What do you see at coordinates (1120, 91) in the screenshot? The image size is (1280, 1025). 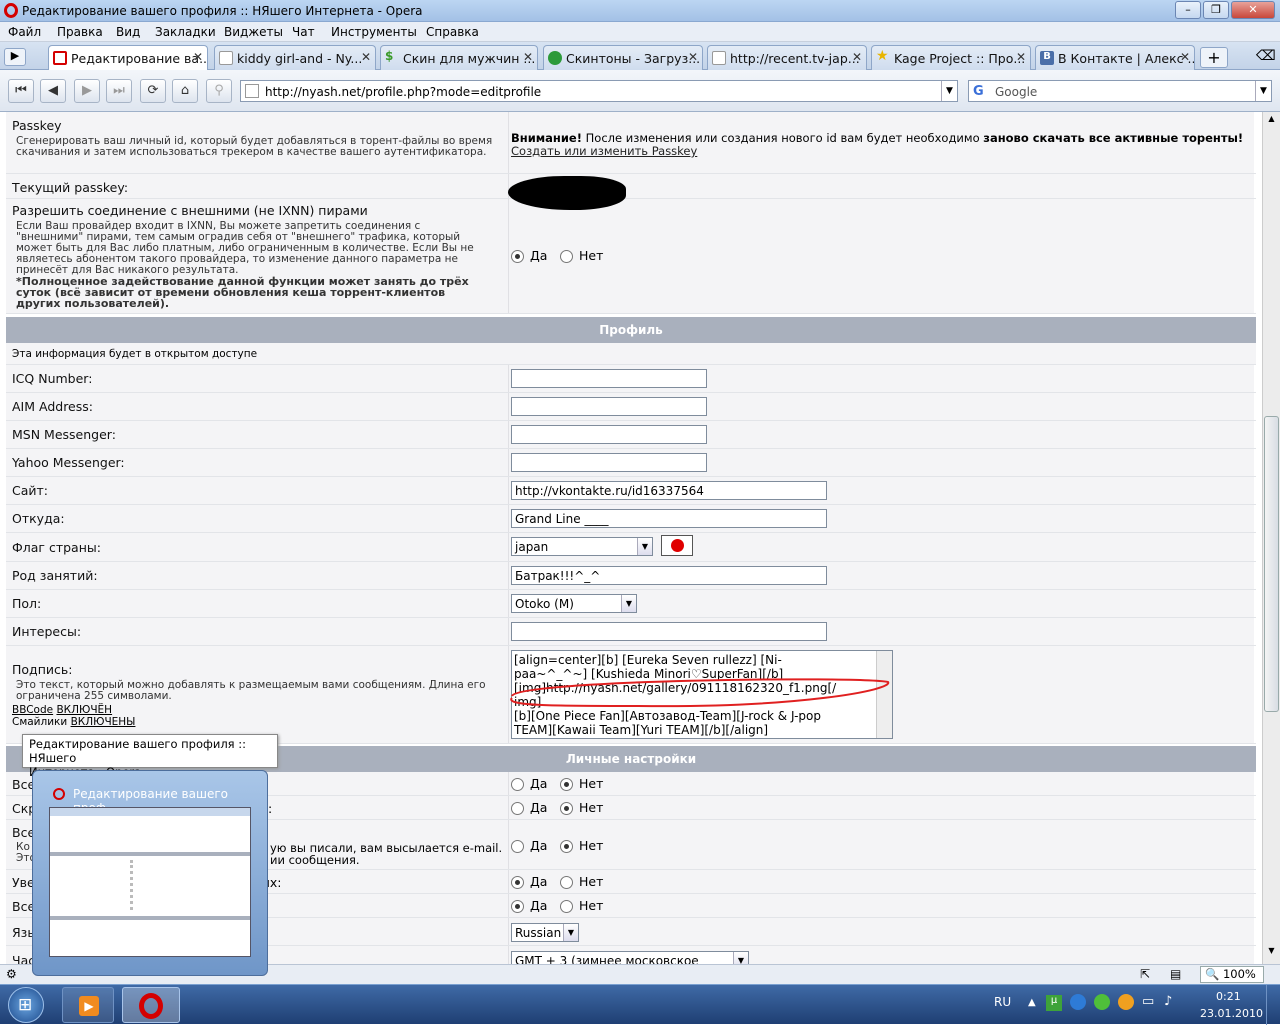 I see `search-input: G Google ▼` at bounding box center [1120, 91].